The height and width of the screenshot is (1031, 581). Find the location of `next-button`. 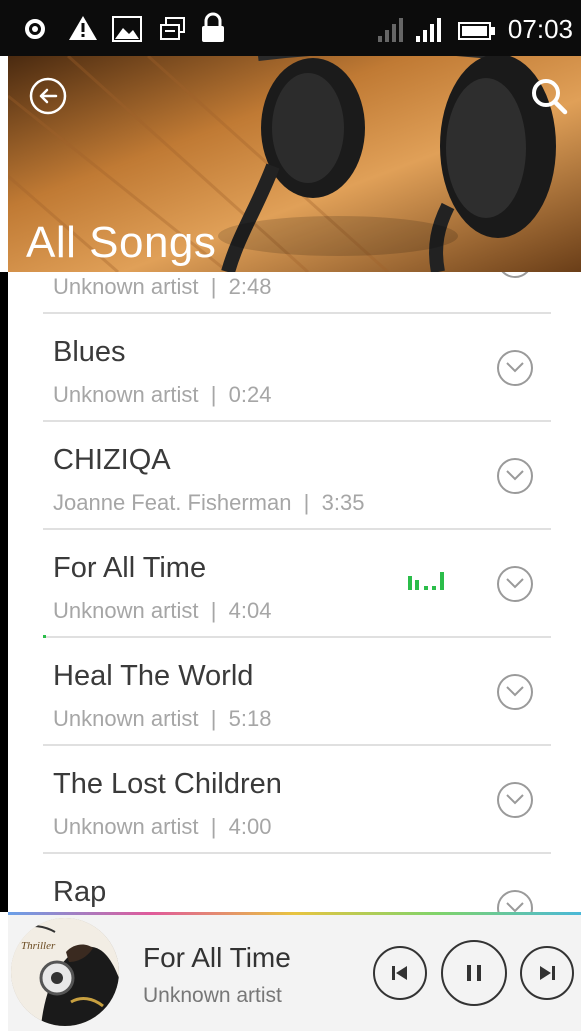

next-button is located at coordinates (547, 973).